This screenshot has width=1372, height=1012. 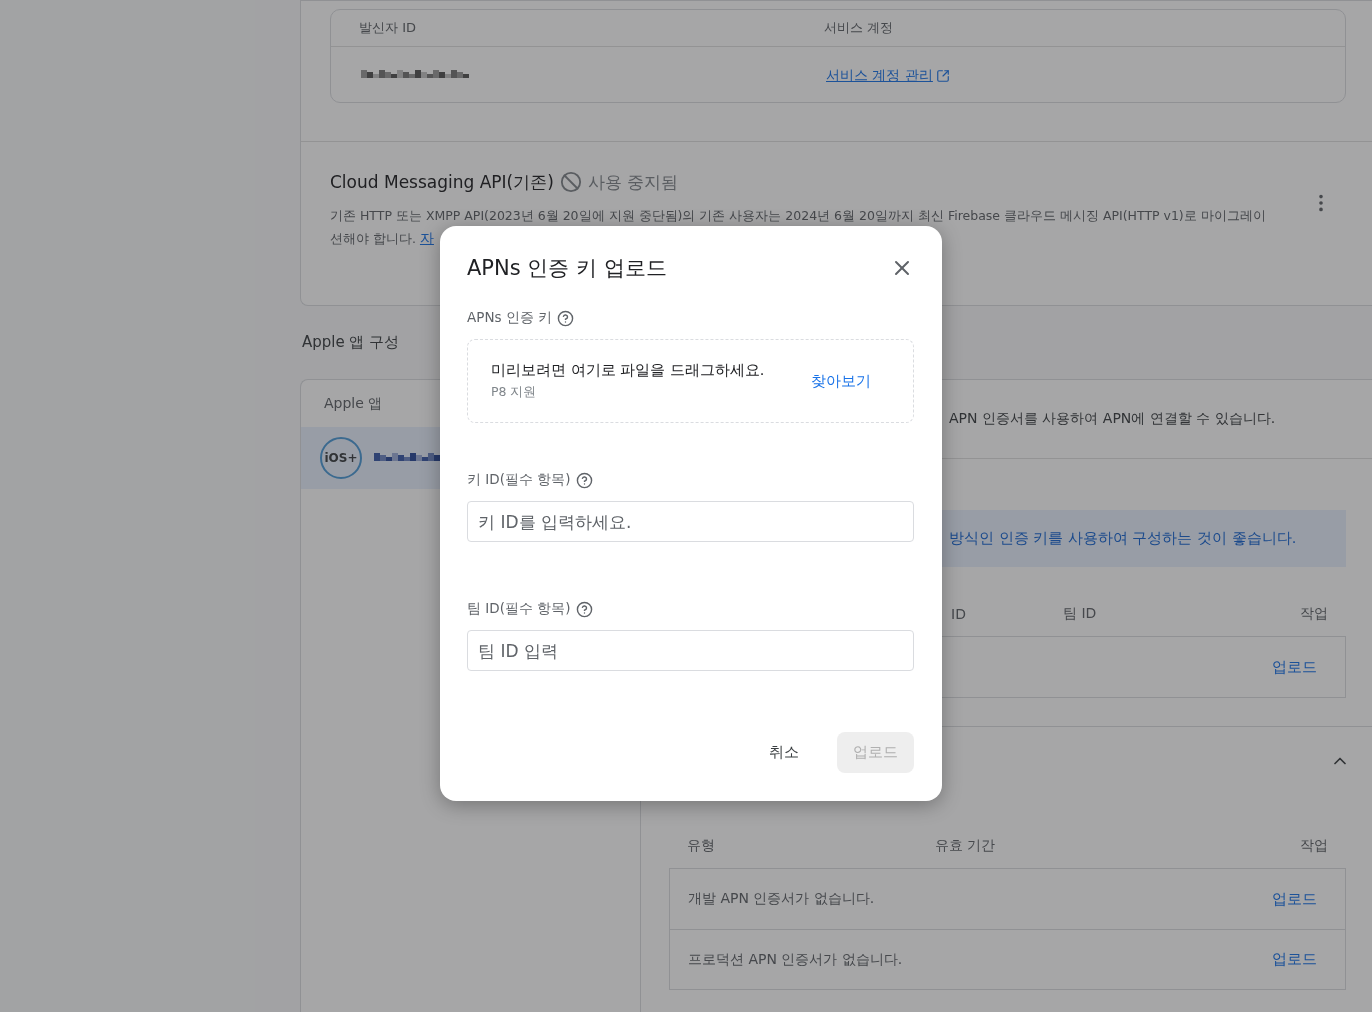 I want to click on column-header: 팀 ID, so click(x=1080, y=614).